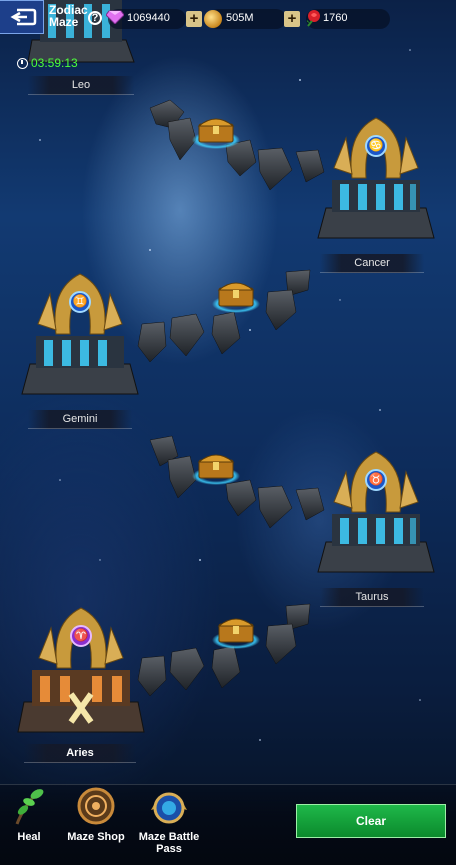  I want to click on reset-timer: 03:59:13, so click(47, 63).